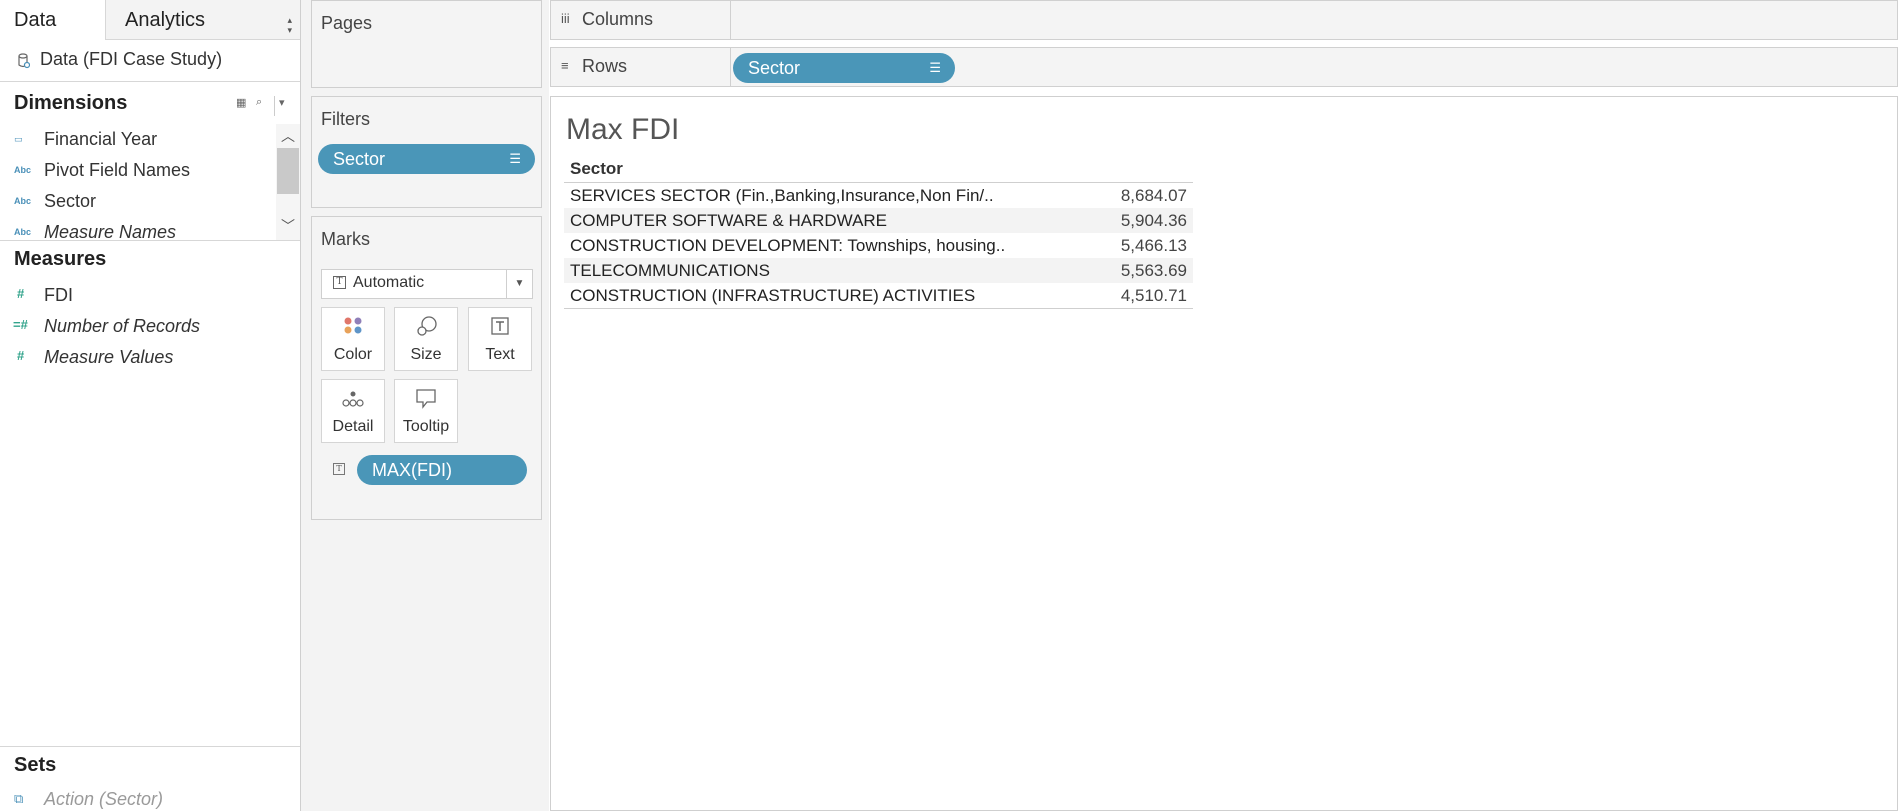  What do you see at coordinates (345, 239) in the screenshot?
I see `marks-title: Marks` at bounding box center [345, 239].